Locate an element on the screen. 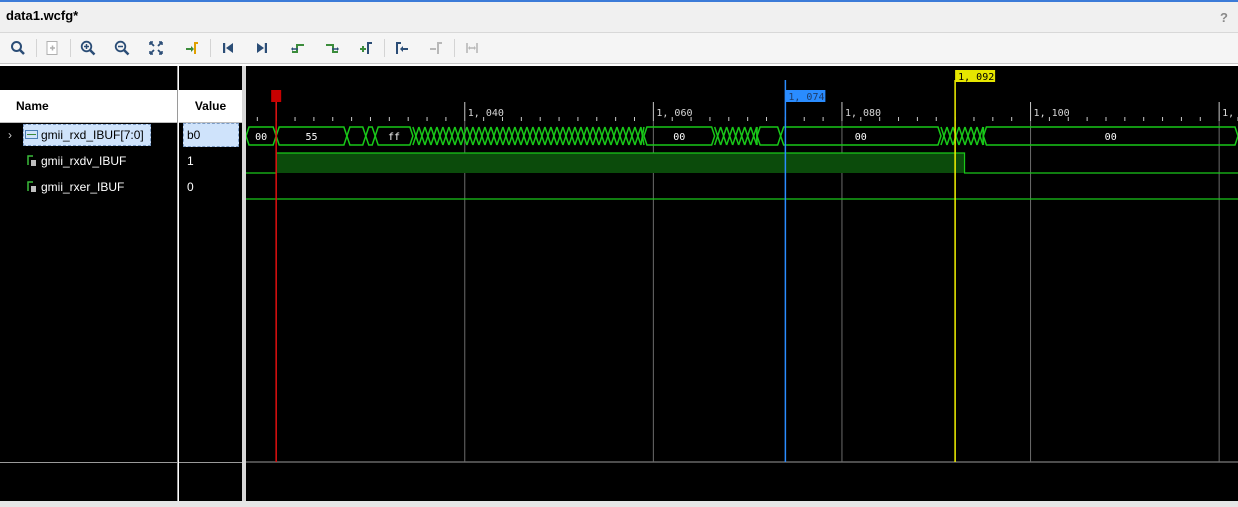 The height and width of the screenshot is (507, 1238). timeline-tick-label: 1, 040 is located at coordinates (486, 113).